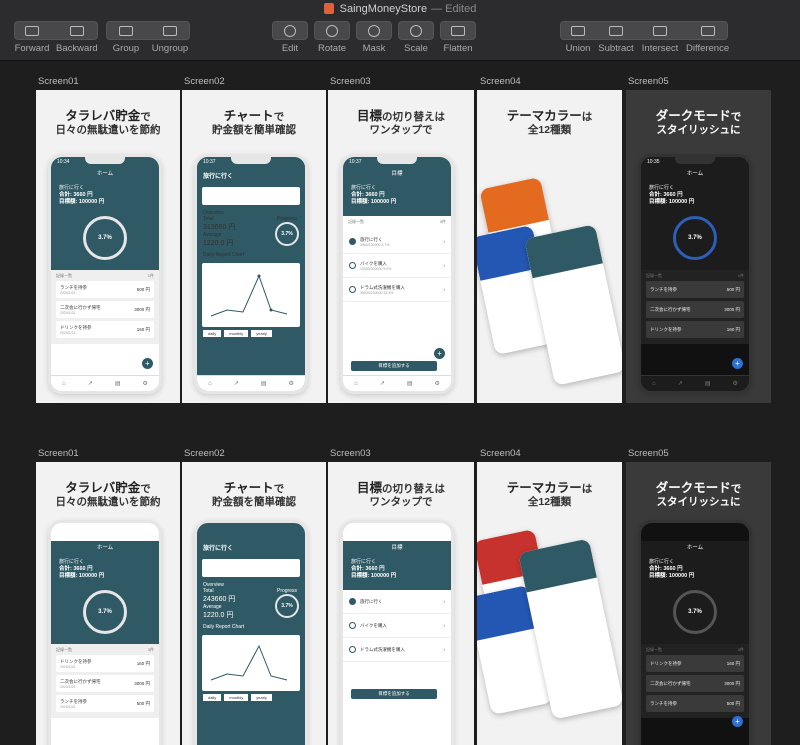  Describe the element at coordinates (118, 383) in the screenshot. I see `goal-tab-icon: ▤` at that location.